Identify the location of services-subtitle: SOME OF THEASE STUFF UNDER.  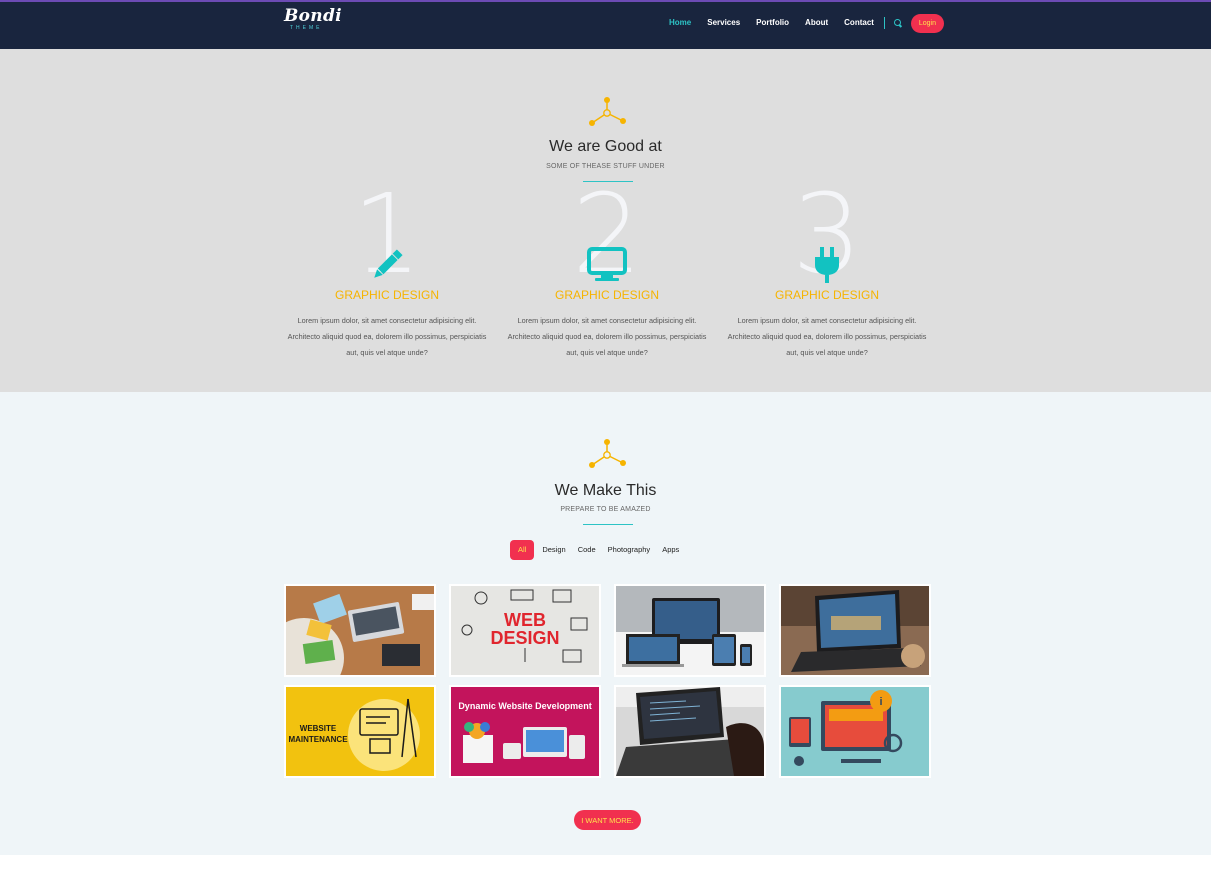
(605, 166).